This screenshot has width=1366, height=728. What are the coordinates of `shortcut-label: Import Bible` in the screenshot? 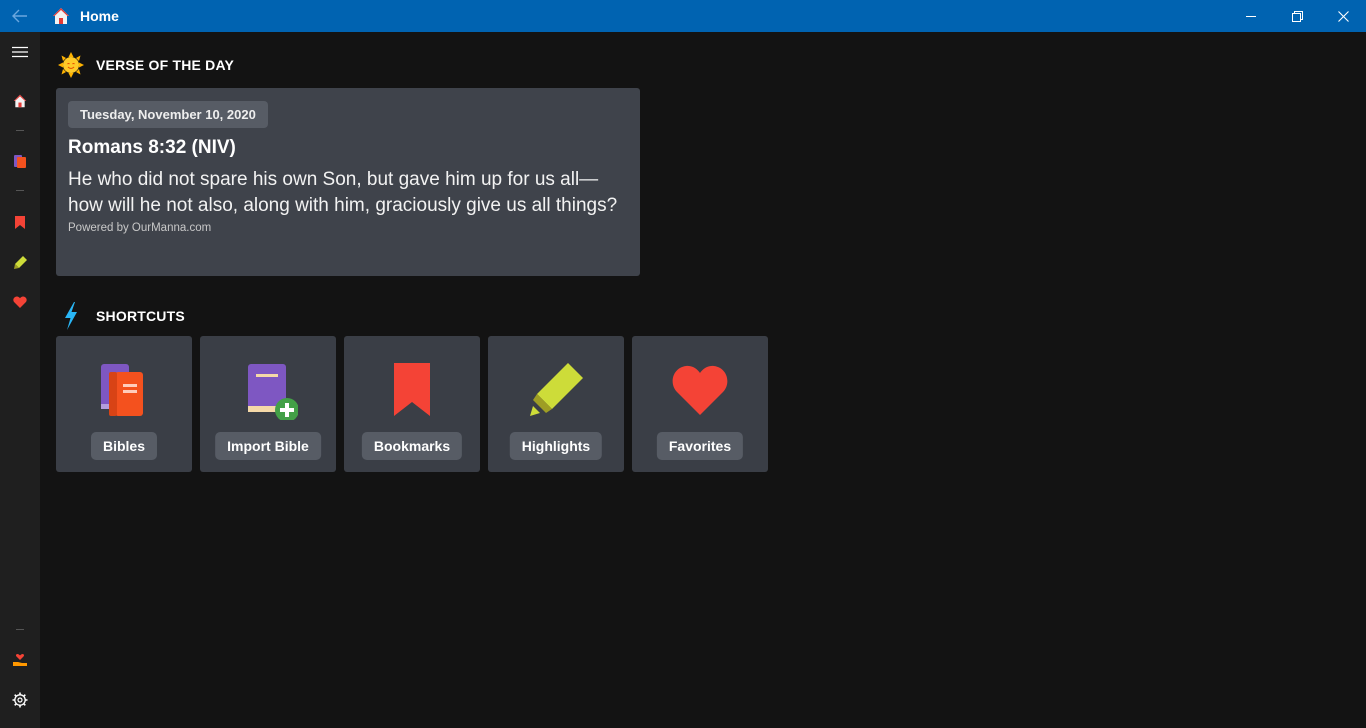 It's located at (268, 446).